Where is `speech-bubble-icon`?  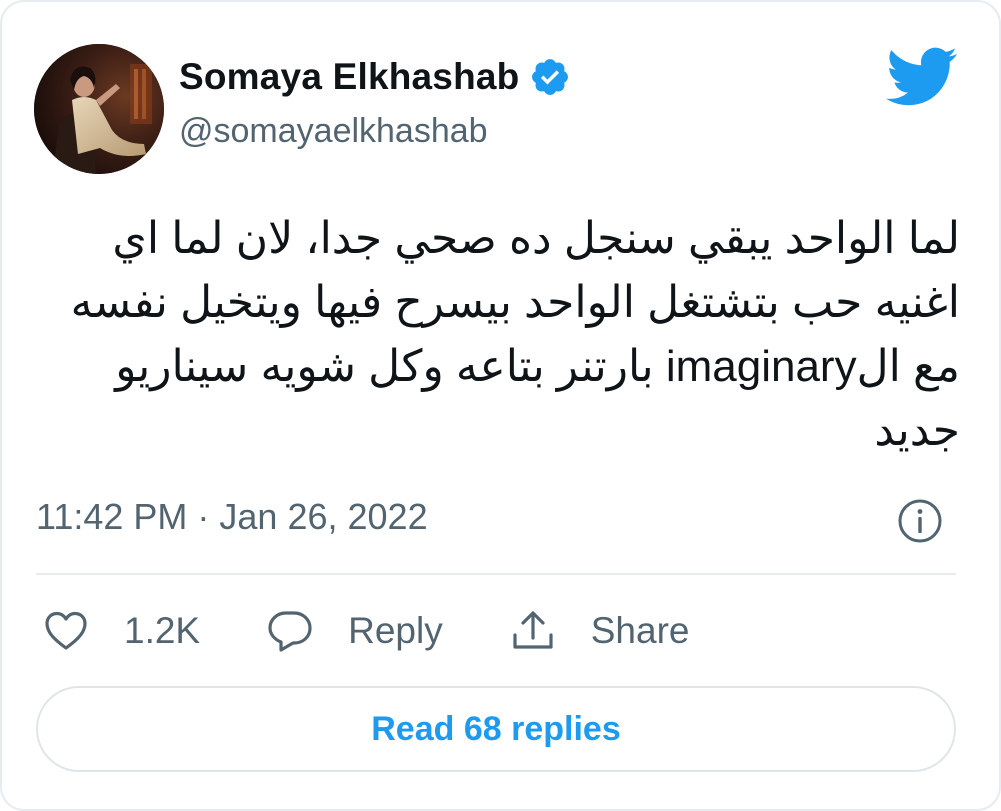
speech-bubble-icon is located at coordinates (290, 631).